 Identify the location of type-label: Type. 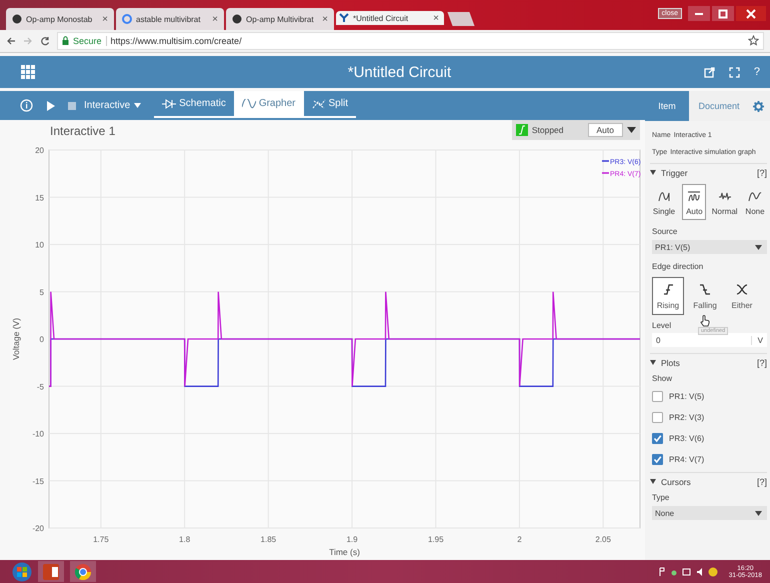
(661, 498).